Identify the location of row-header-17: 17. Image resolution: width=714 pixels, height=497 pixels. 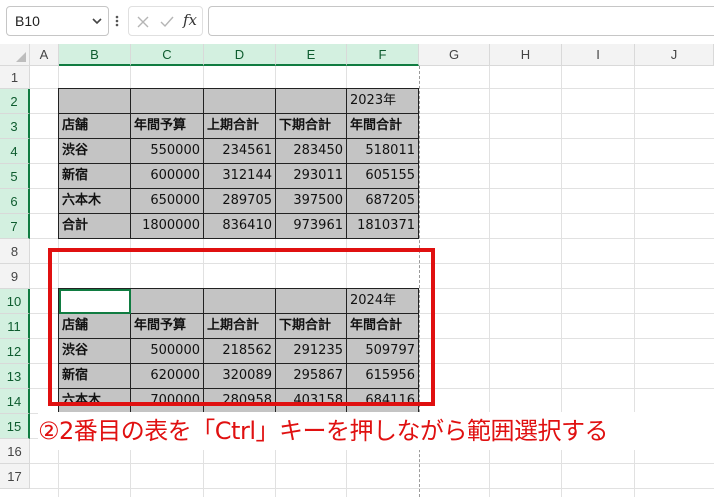
(15, 476).